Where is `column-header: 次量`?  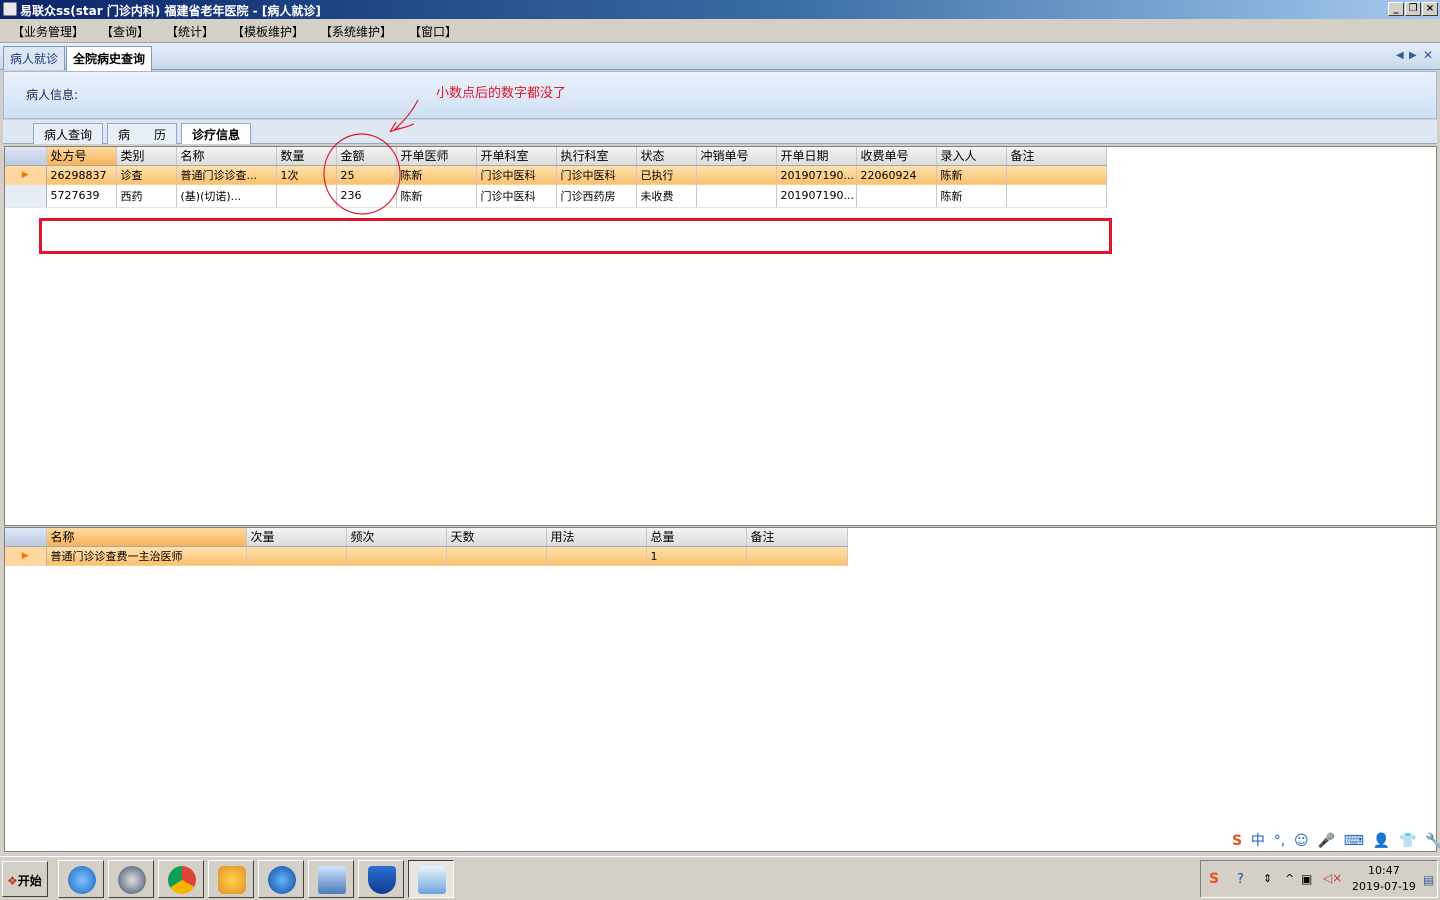 column-header: 次量 is located at coordinates (296, 537).